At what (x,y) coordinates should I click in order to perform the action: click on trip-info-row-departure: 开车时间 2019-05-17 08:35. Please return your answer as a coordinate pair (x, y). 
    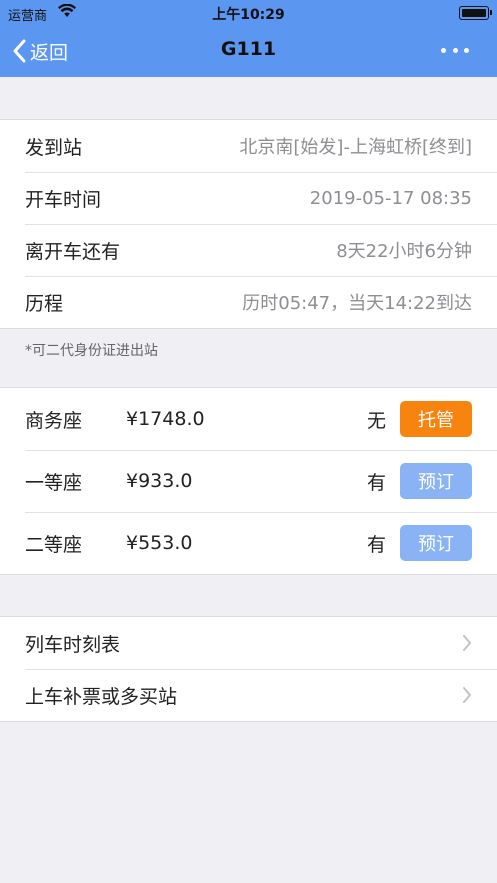
    Looking at the image, I should click on (248, 198).